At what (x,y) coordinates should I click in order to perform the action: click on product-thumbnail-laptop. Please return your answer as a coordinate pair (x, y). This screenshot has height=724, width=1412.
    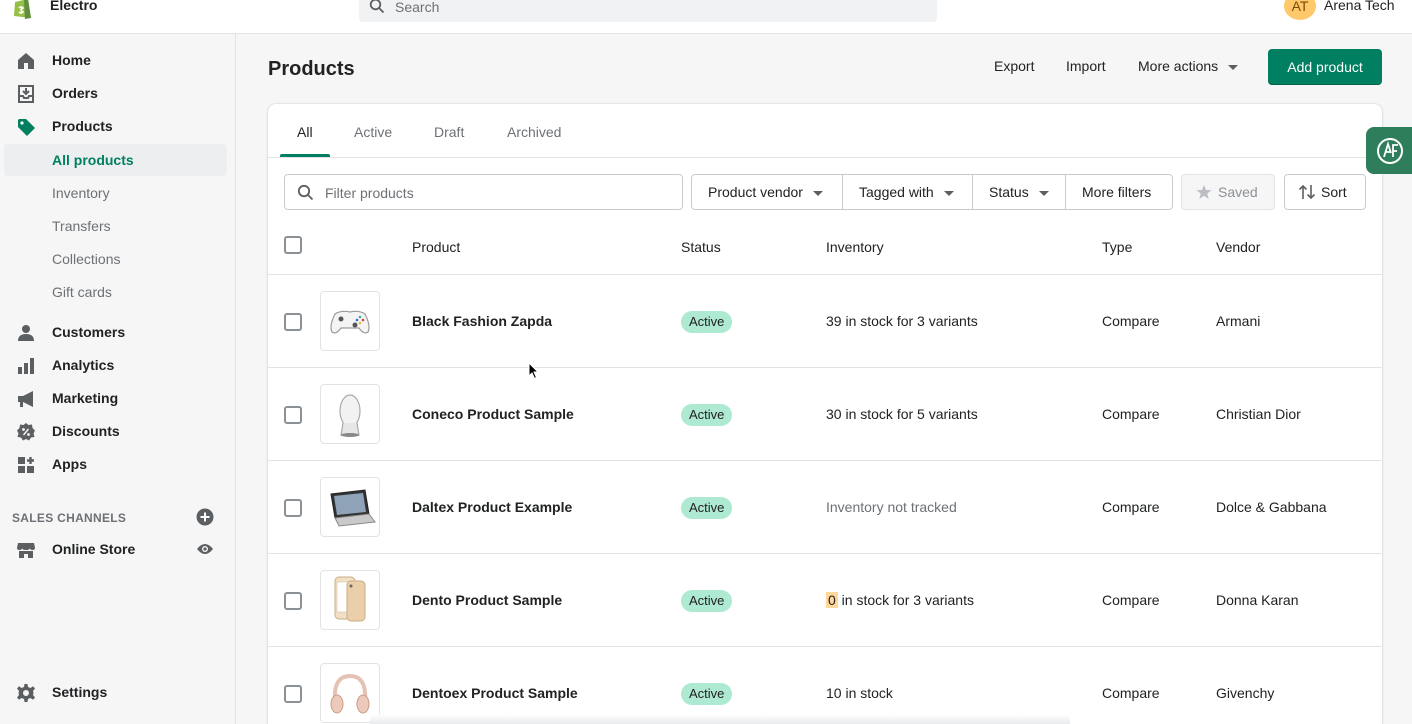
    Looking at the image, I should click on (350, 507).